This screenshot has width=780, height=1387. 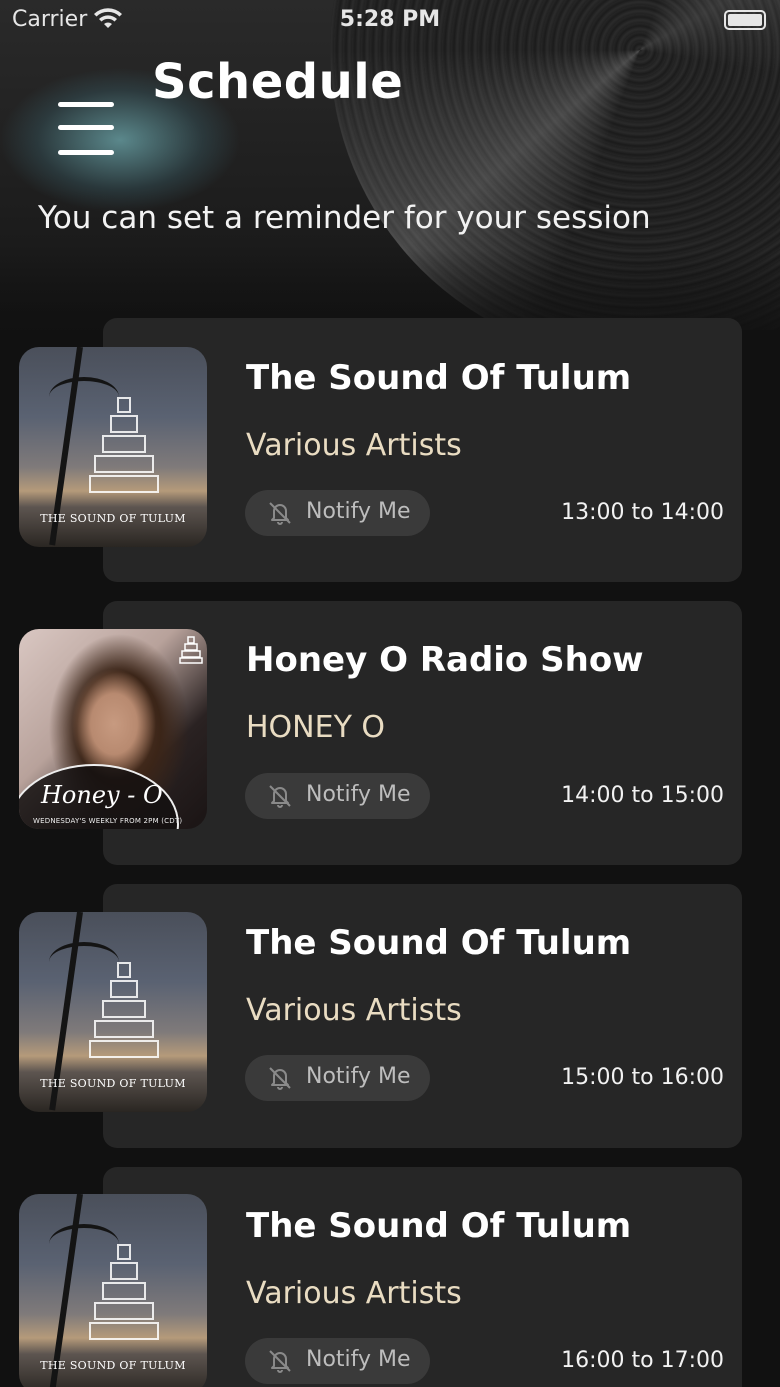 I want to click on status-time: 5:28 PM, so click(x=390, y=19).